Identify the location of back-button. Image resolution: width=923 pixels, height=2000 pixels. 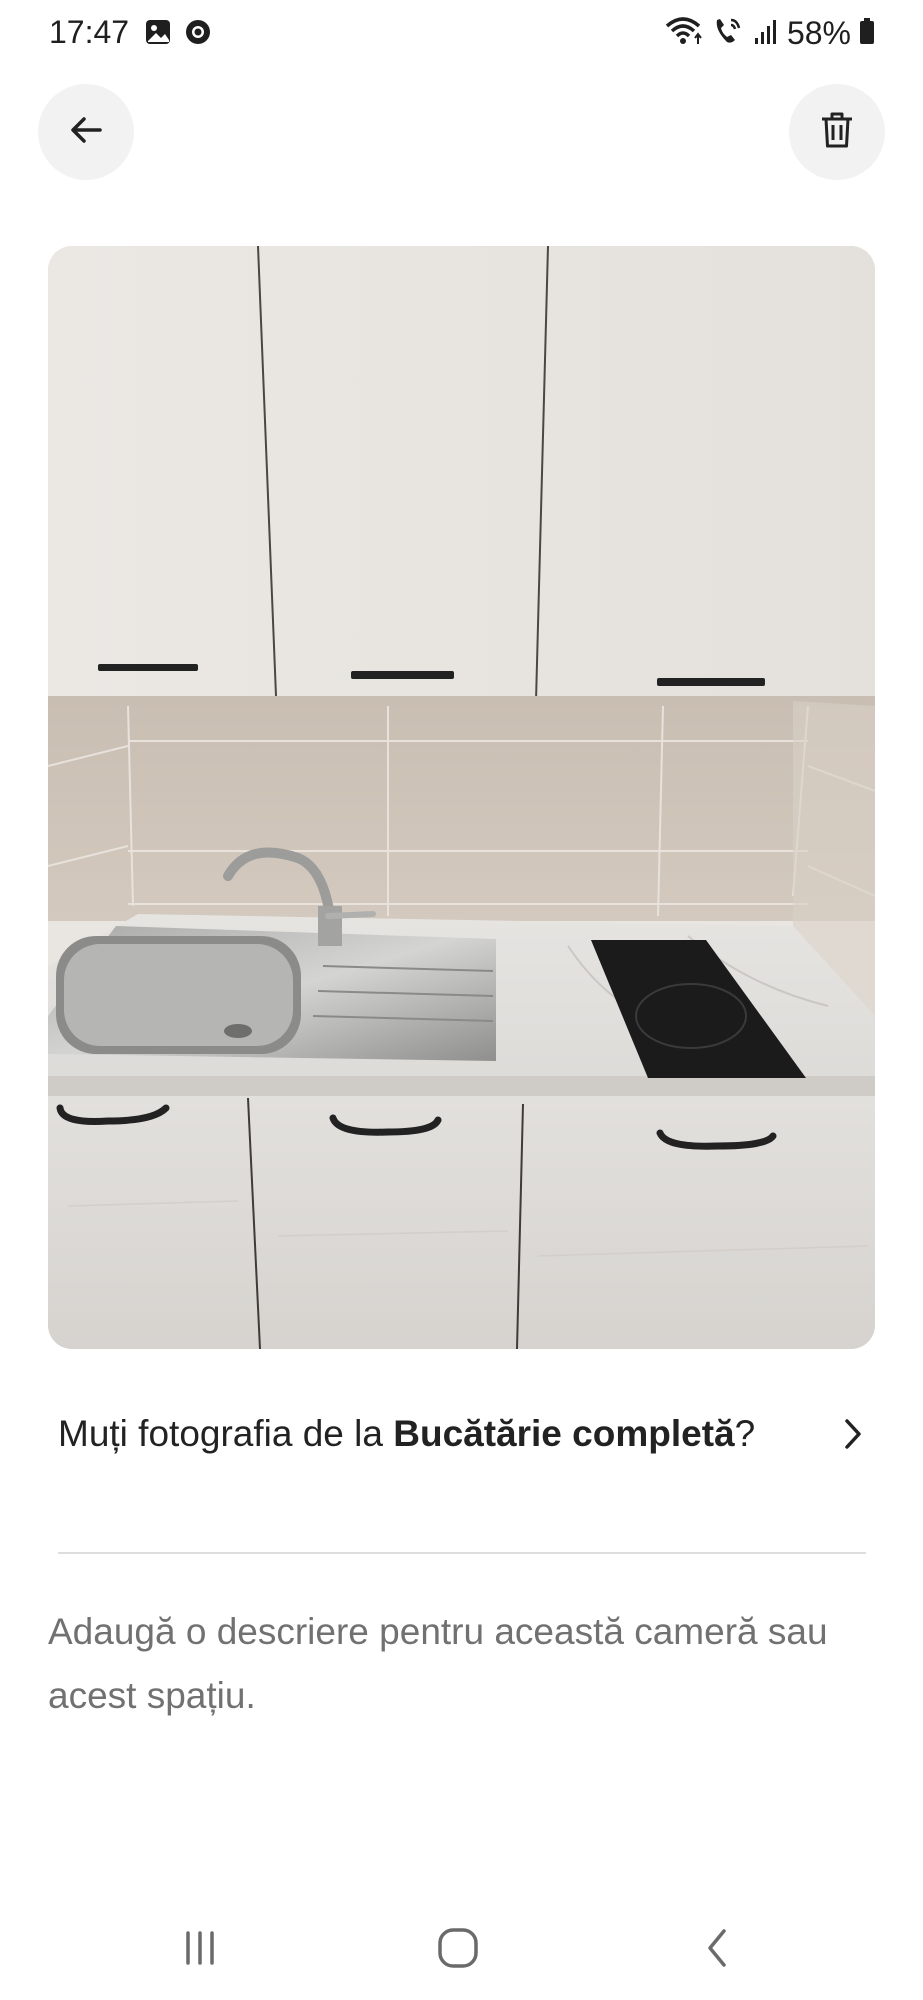
(86, 132).